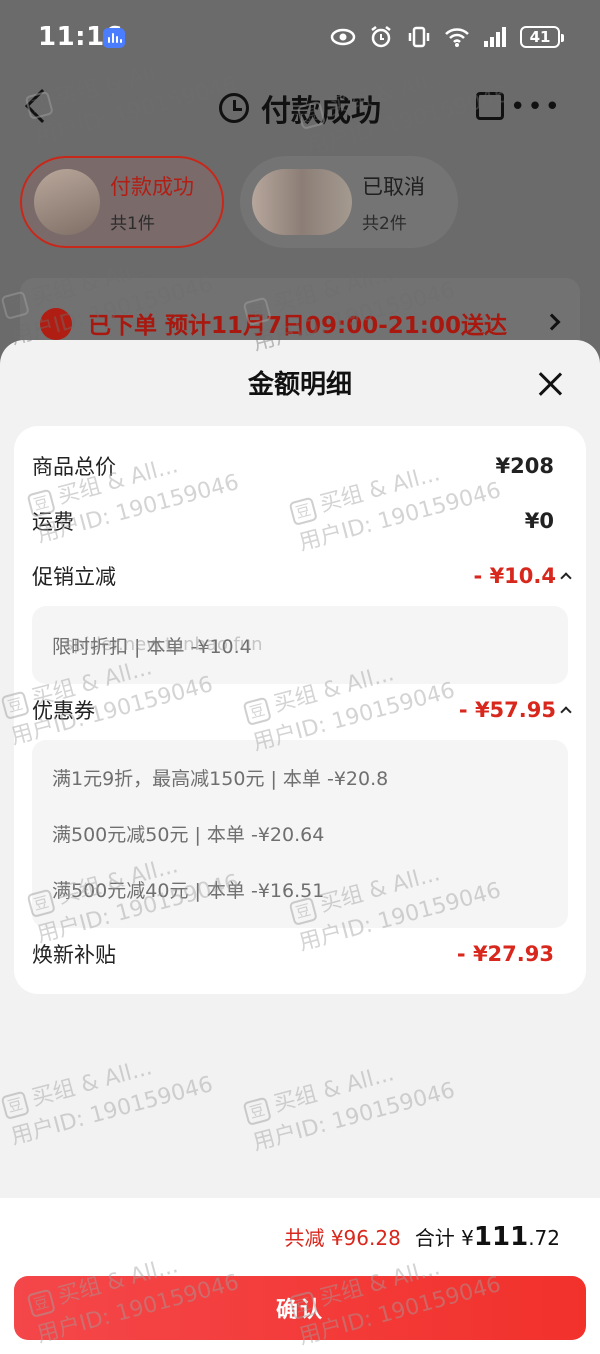  What do you see at coordinates (293, 466) in the screenshot?
I see `row-goods-total: 商品总价 ¥208` at bounding box center [293, 466].